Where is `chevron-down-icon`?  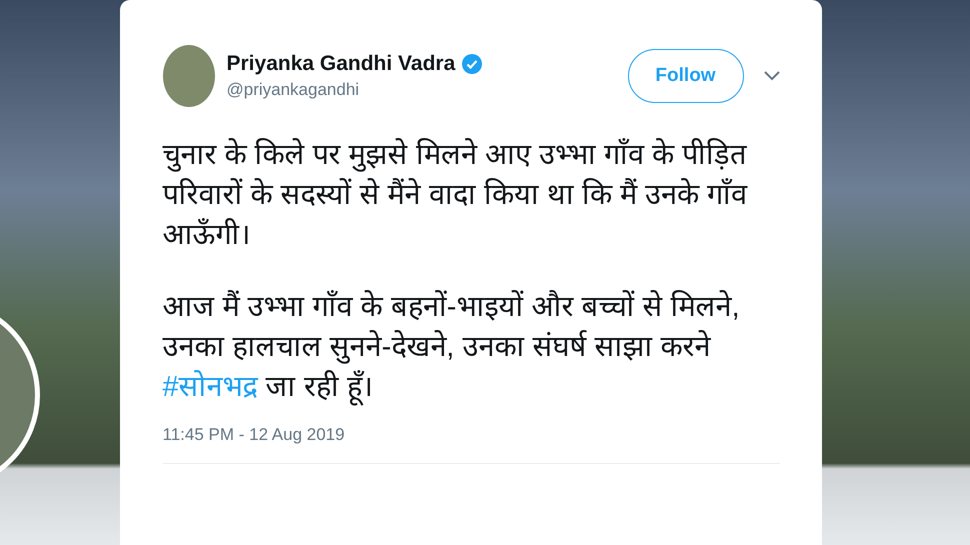 chevron-down-icon is located at coordinates (772, 76).